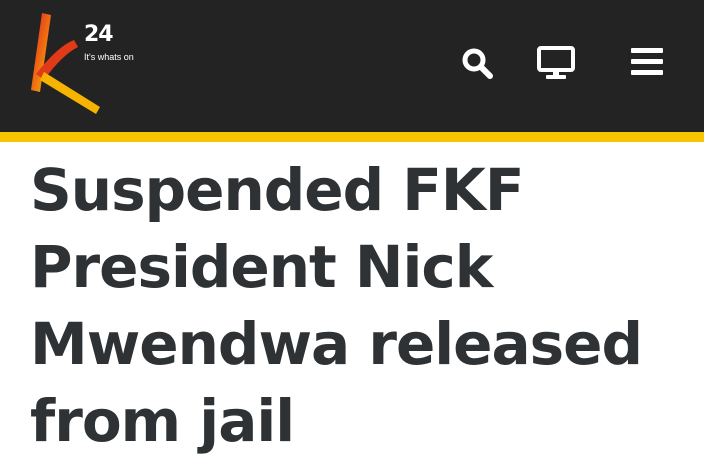 This screenshot has height=463, width=704. I want to click on tv-button, so click(556, 63).